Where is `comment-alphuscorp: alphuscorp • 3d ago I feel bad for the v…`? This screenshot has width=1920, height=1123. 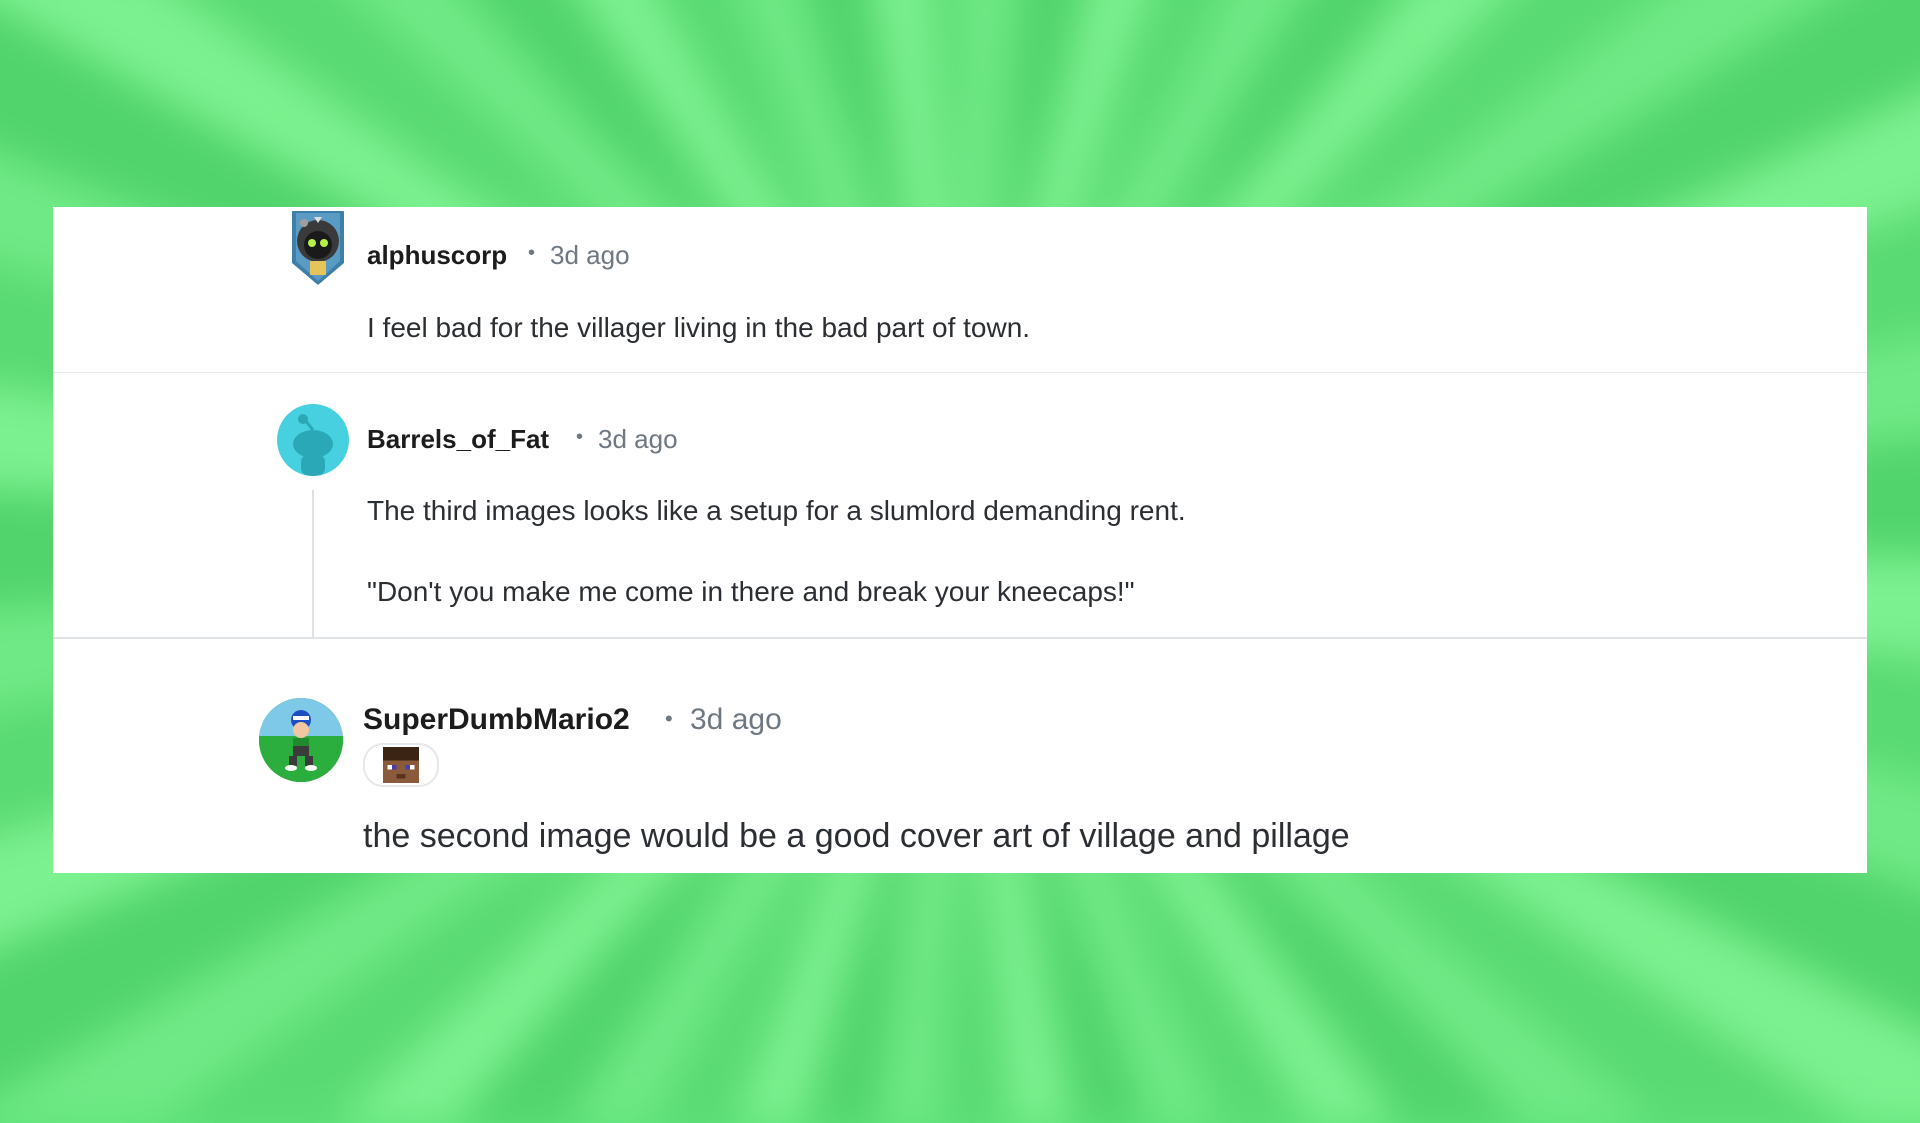
comment-alphuscorp: alphuscorp • 3d ago I feel bad for the v… is located at coordinates (960, 290).